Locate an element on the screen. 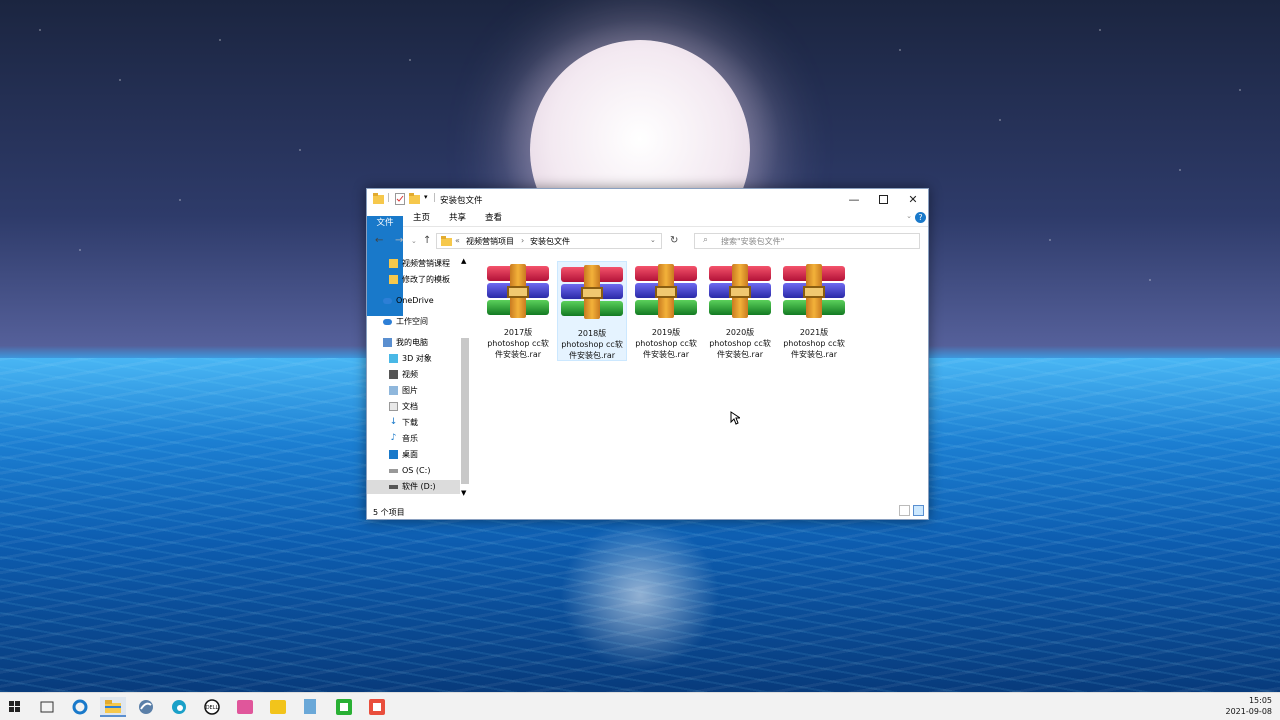 This screenshot has height=720, width=1280. back-button: ← is located at coordinates (379, 240).